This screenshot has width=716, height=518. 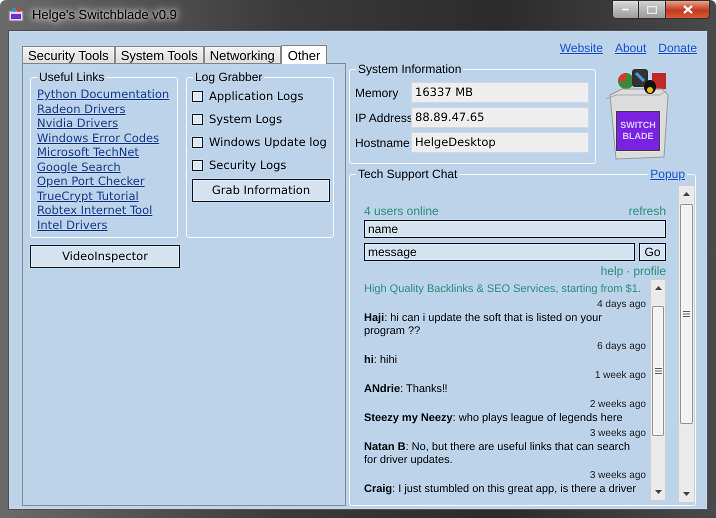 I want to click on checkbox-label: System Logs, so click(x=245, y=119).